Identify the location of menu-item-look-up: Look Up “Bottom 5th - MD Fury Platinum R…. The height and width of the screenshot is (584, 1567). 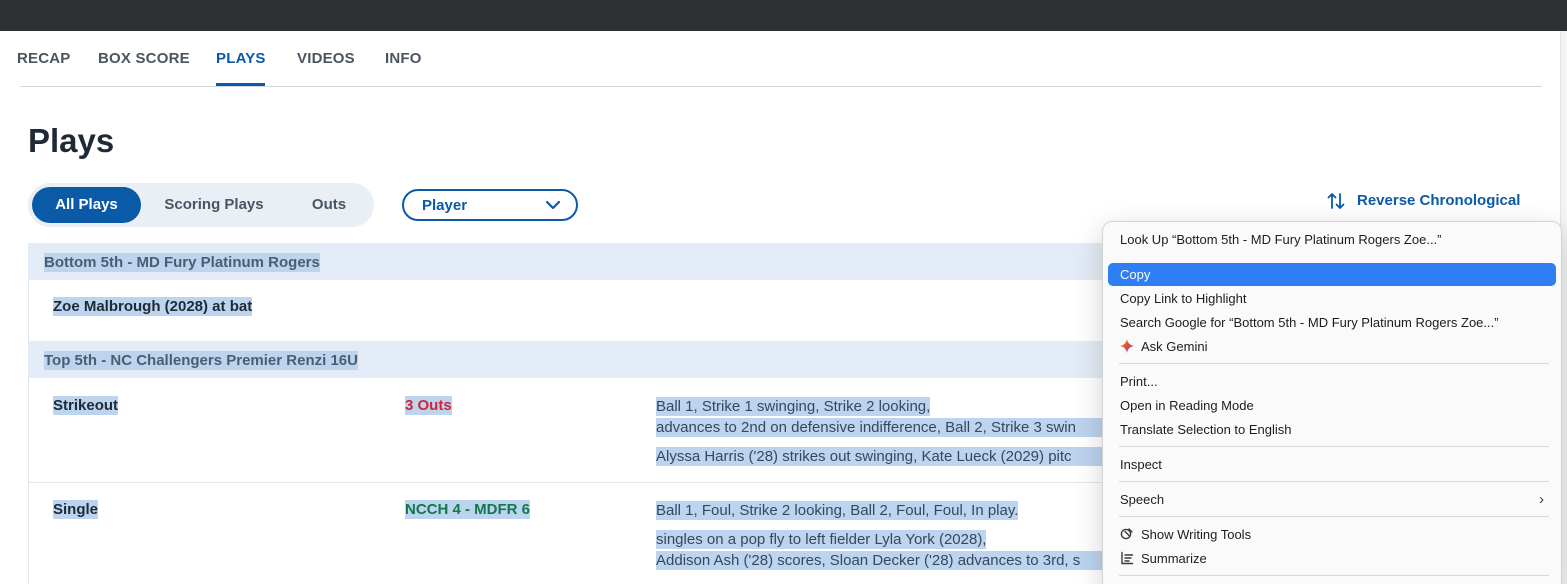
(1332, 239).